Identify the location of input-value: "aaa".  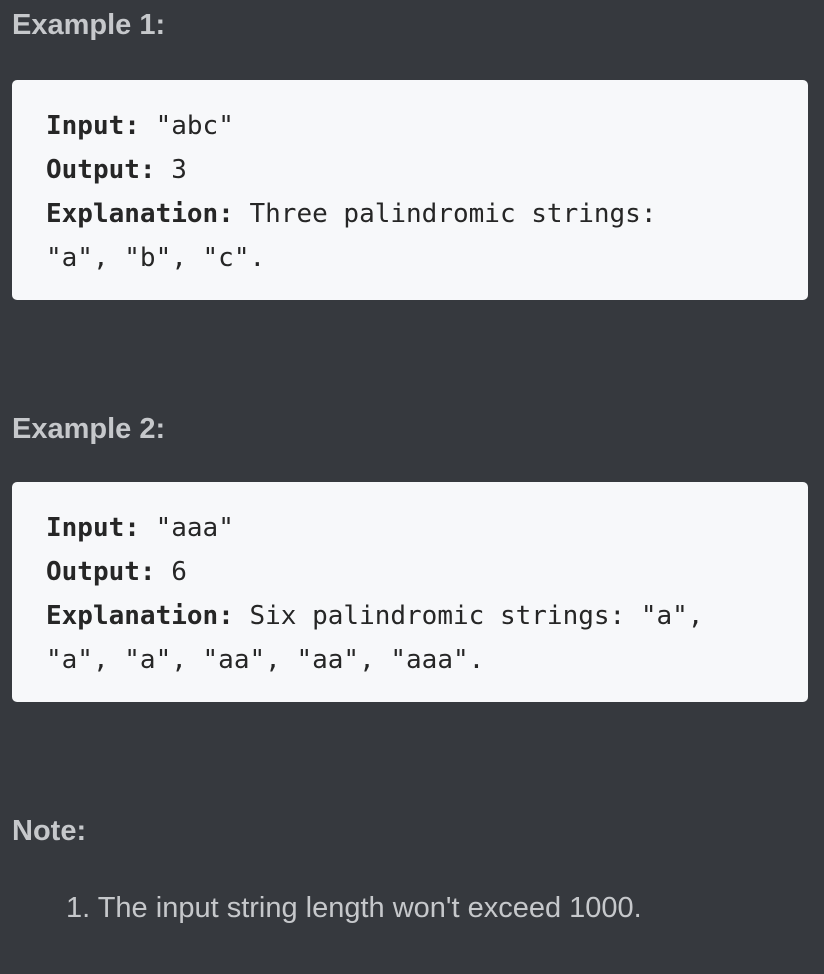
(186, 528).